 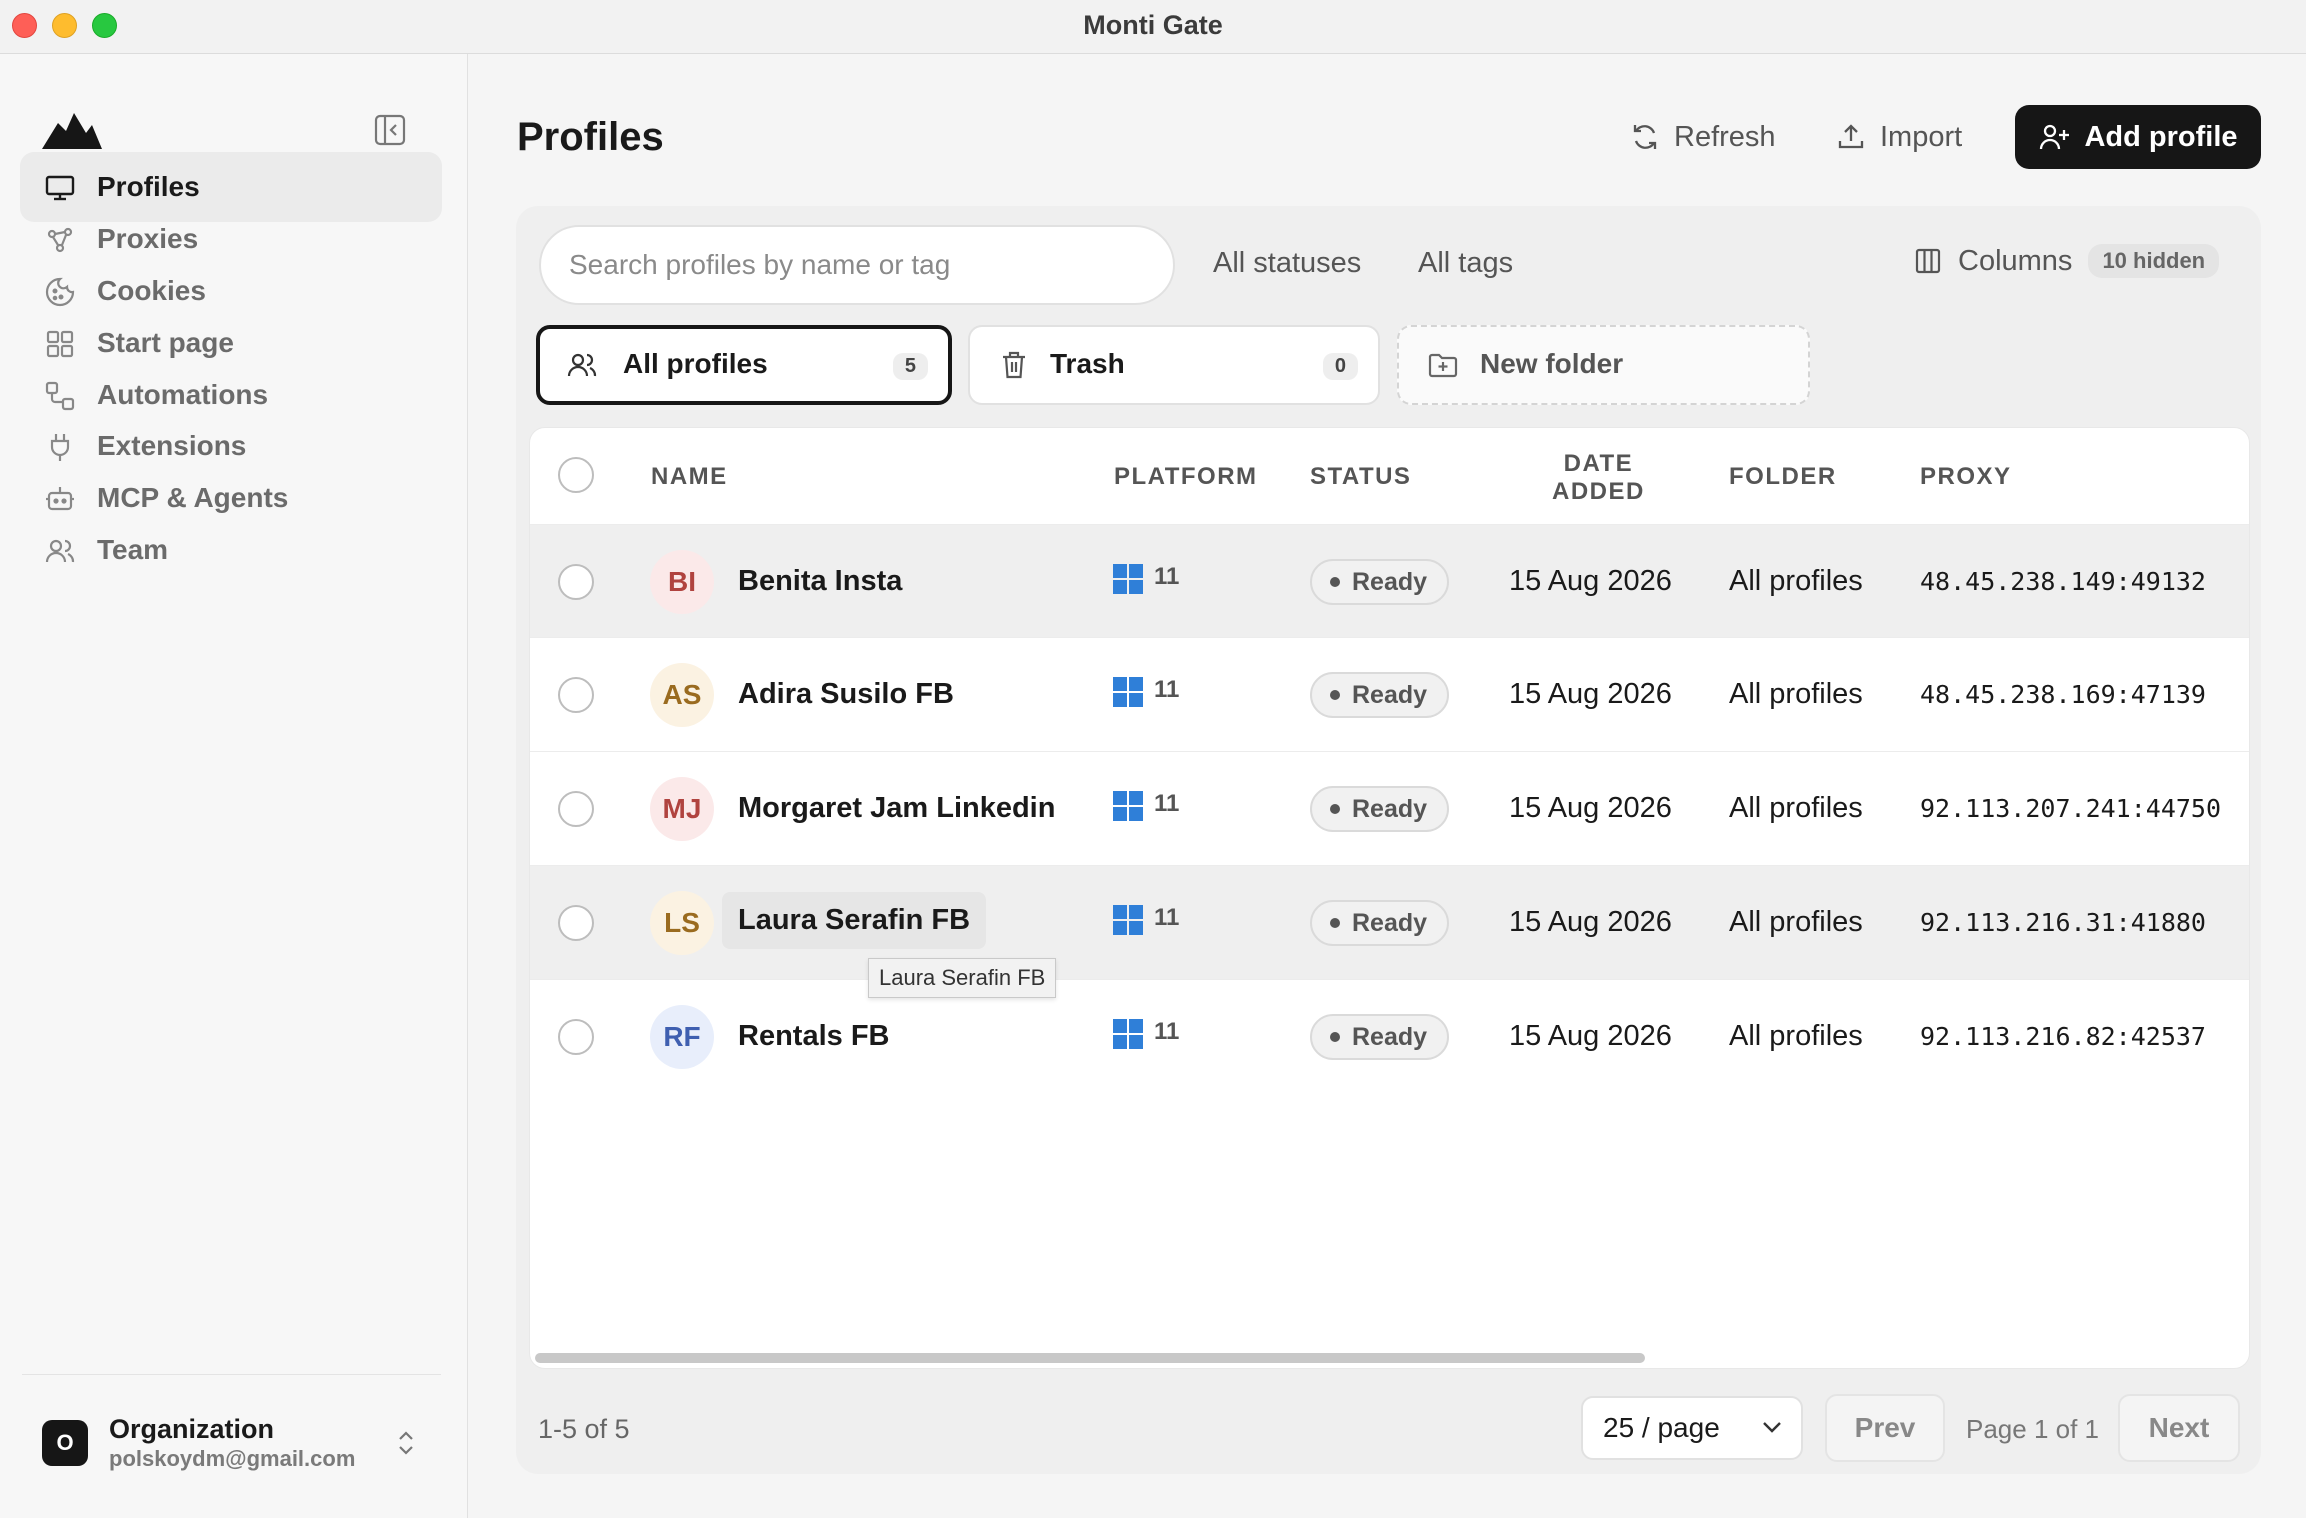 I want to click on sidebar-item-label: Proxies, so click(x=148, y=238).